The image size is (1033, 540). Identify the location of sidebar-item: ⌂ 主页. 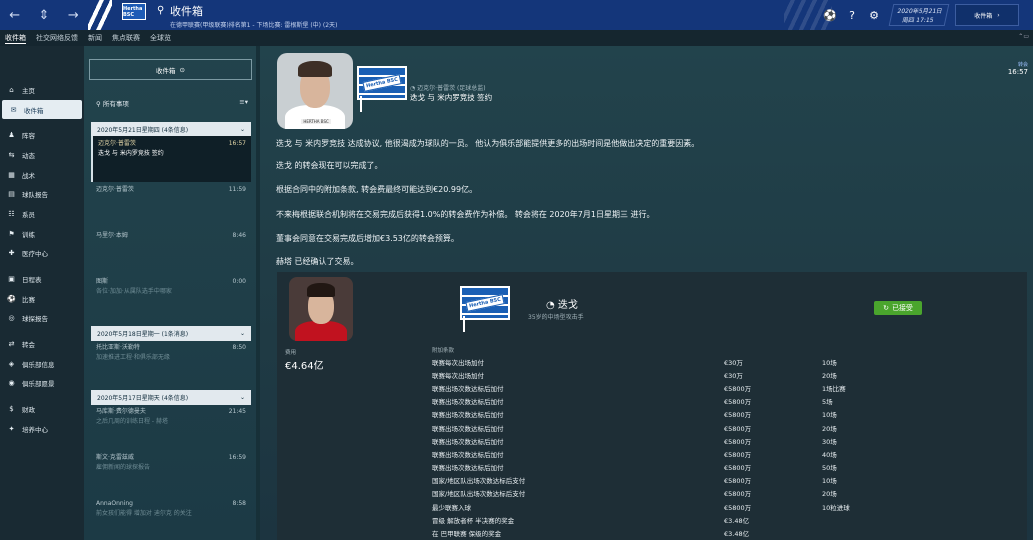
(42, 90).